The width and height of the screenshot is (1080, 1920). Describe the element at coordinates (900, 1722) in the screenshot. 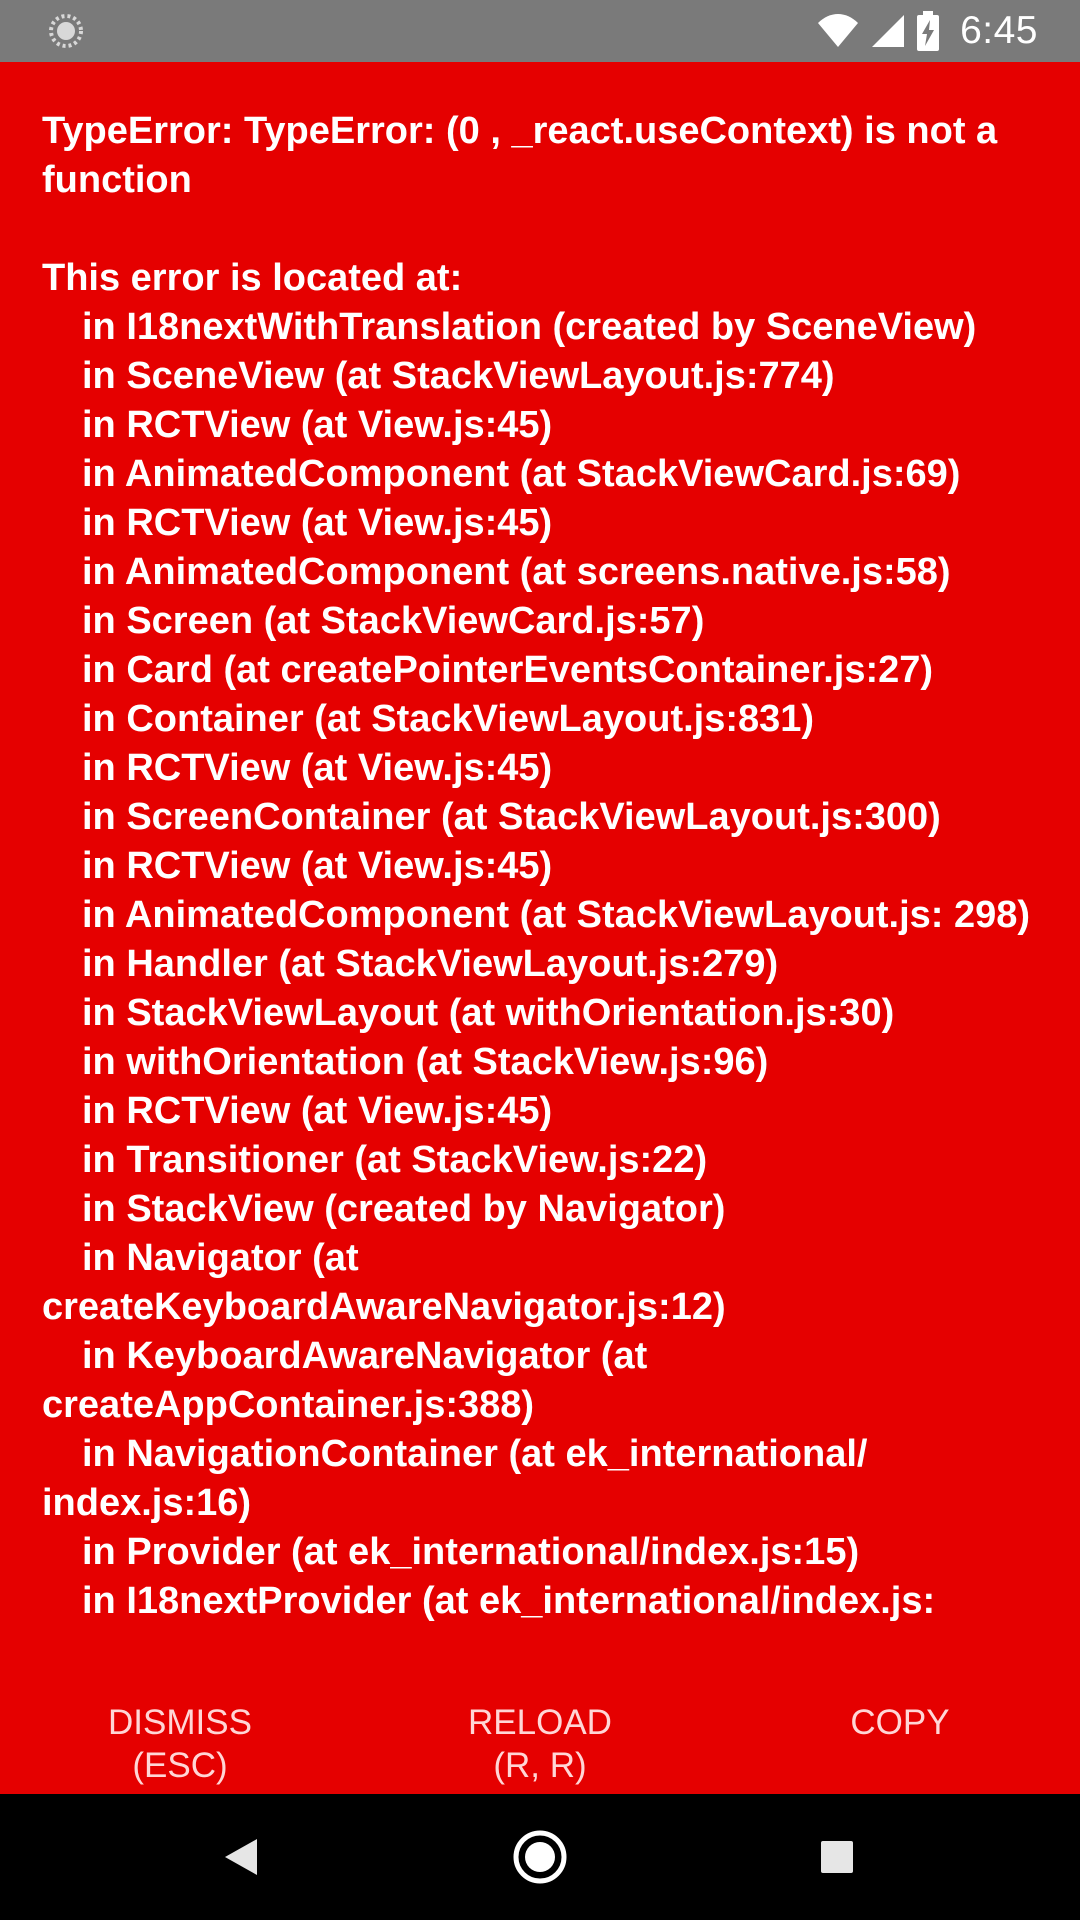

I see `copy-label: COPY` at that location.